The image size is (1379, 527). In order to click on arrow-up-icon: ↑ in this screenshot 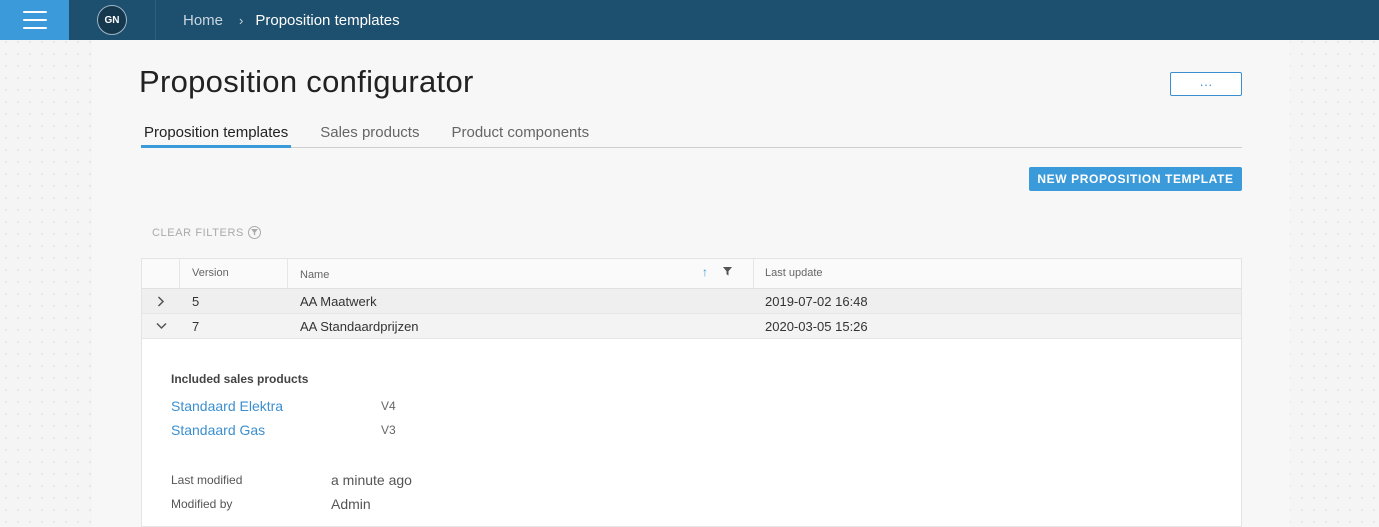, I will do `click(705, 272)`.